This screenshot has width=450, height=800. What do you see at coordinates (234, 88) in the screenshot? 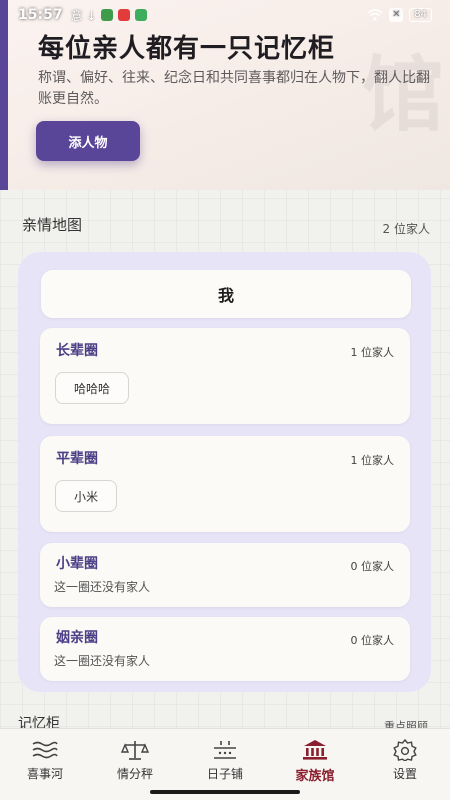
I see `hero-subtitle: 称谓、偏好、往来、纪念日和共同喜事都归在人物下，翻人比翻账更自然。` at bounding box center [234, 88].